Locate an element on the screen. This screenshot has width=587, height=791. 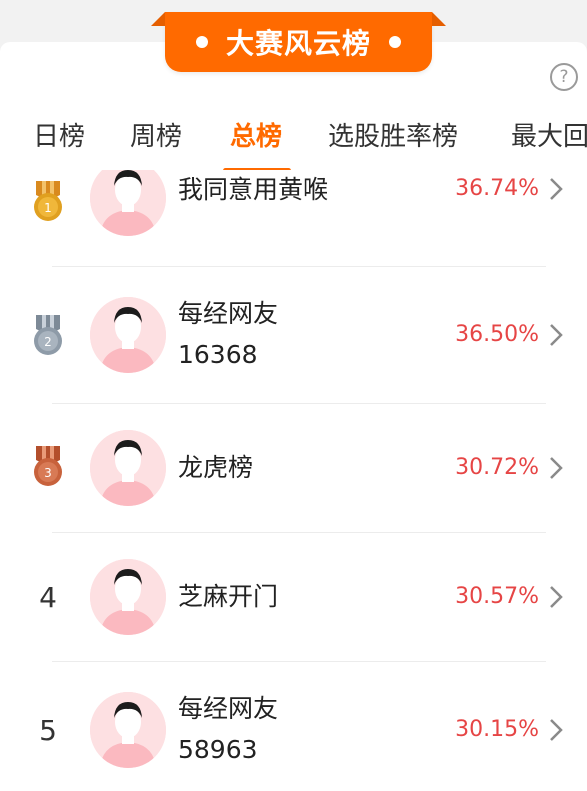
rank-number: 4 is located at coordinates (48, 597).